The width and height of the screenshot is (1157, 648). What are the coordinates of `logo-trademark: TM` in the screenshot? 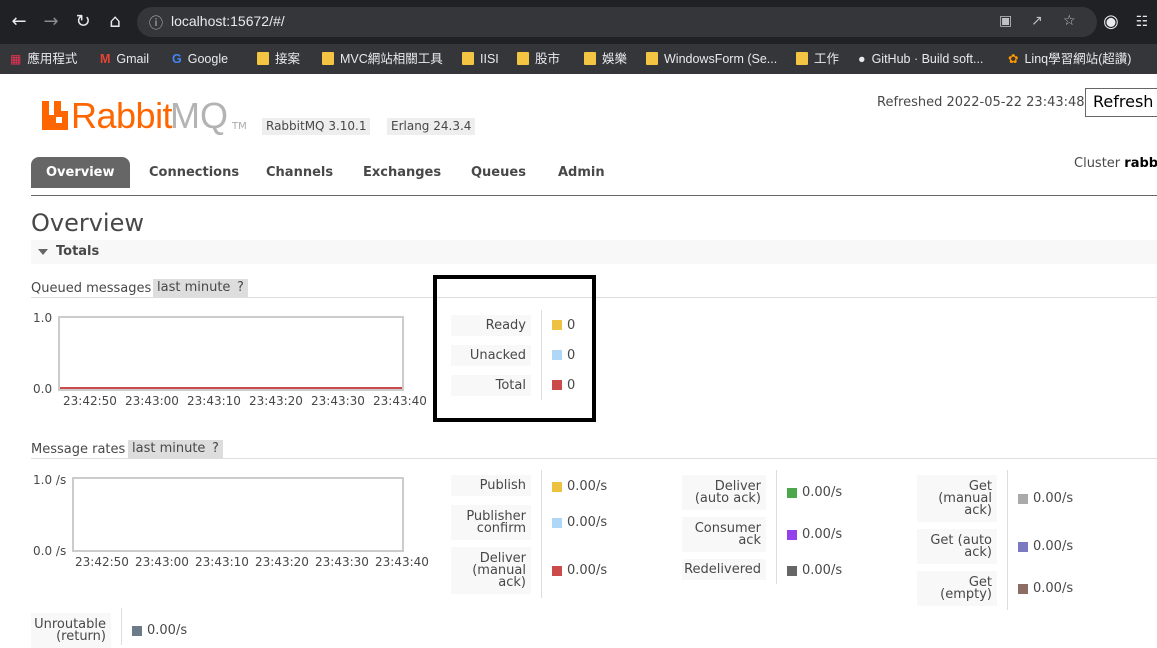 It's located at (239, 126).